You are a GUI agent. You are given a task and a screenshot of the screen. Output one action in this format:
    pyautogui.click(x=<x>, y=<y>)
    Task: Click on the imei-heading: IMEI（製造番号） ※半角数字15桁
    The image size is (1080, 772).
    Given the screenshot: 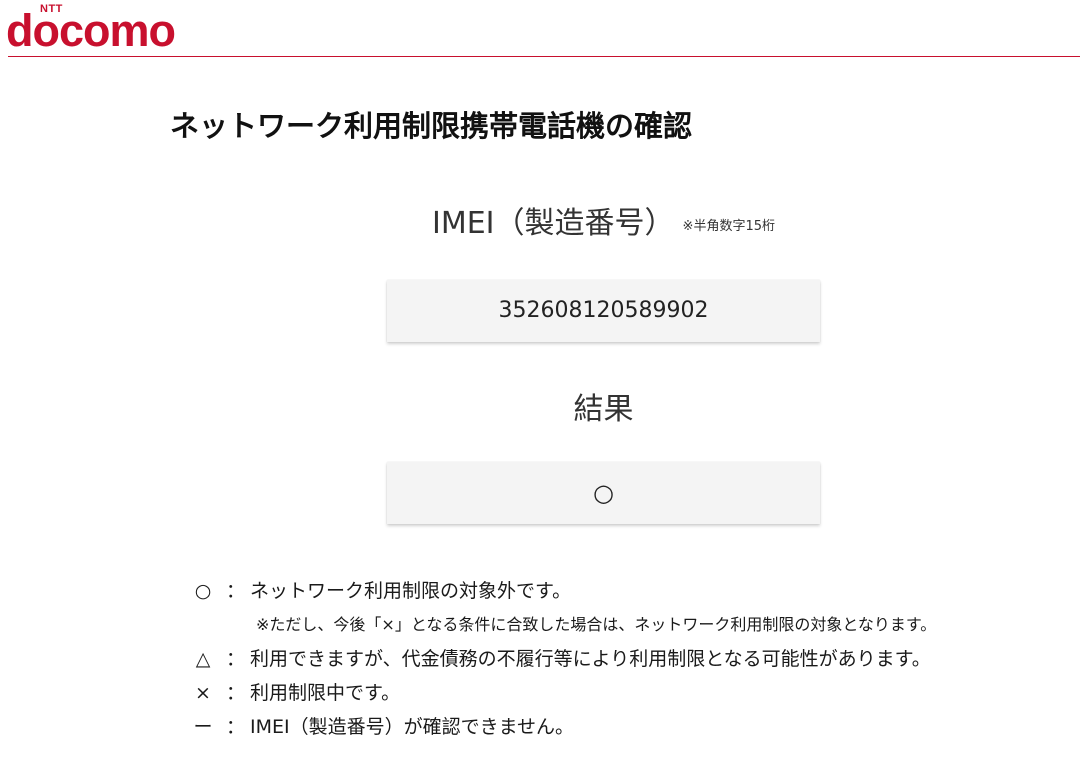 What is the action you would take?
    pyautogui.click(x=603, y=225)
    